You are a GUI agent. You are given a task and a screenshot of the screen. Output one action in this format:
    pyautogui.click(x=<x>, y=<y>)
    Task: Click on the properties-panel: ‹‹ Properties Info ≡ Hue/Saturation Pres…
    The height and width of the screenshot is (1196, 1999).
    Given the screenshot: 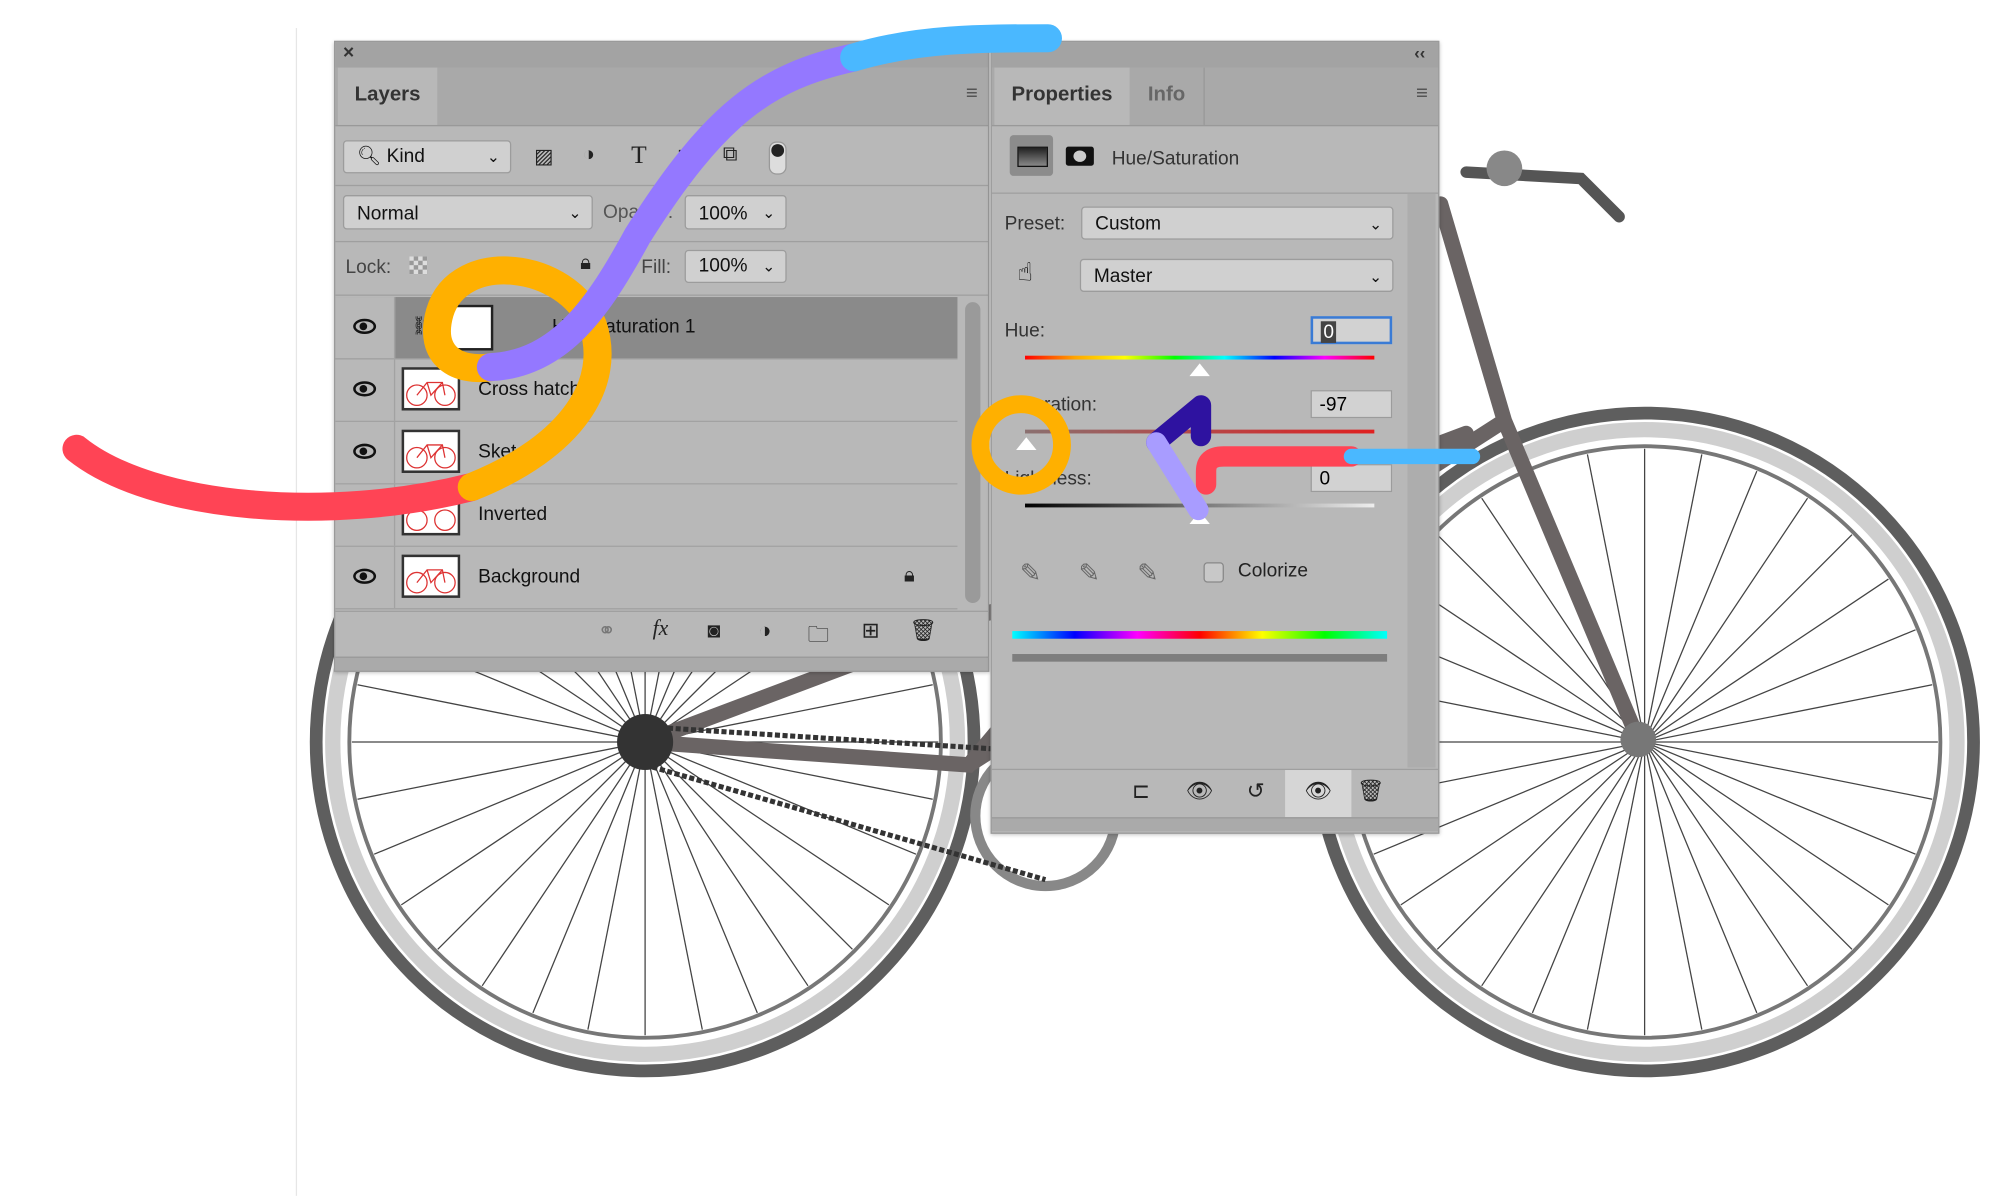 What is the action you would take?
    pyautogui.click(x=1215, y=437)
    